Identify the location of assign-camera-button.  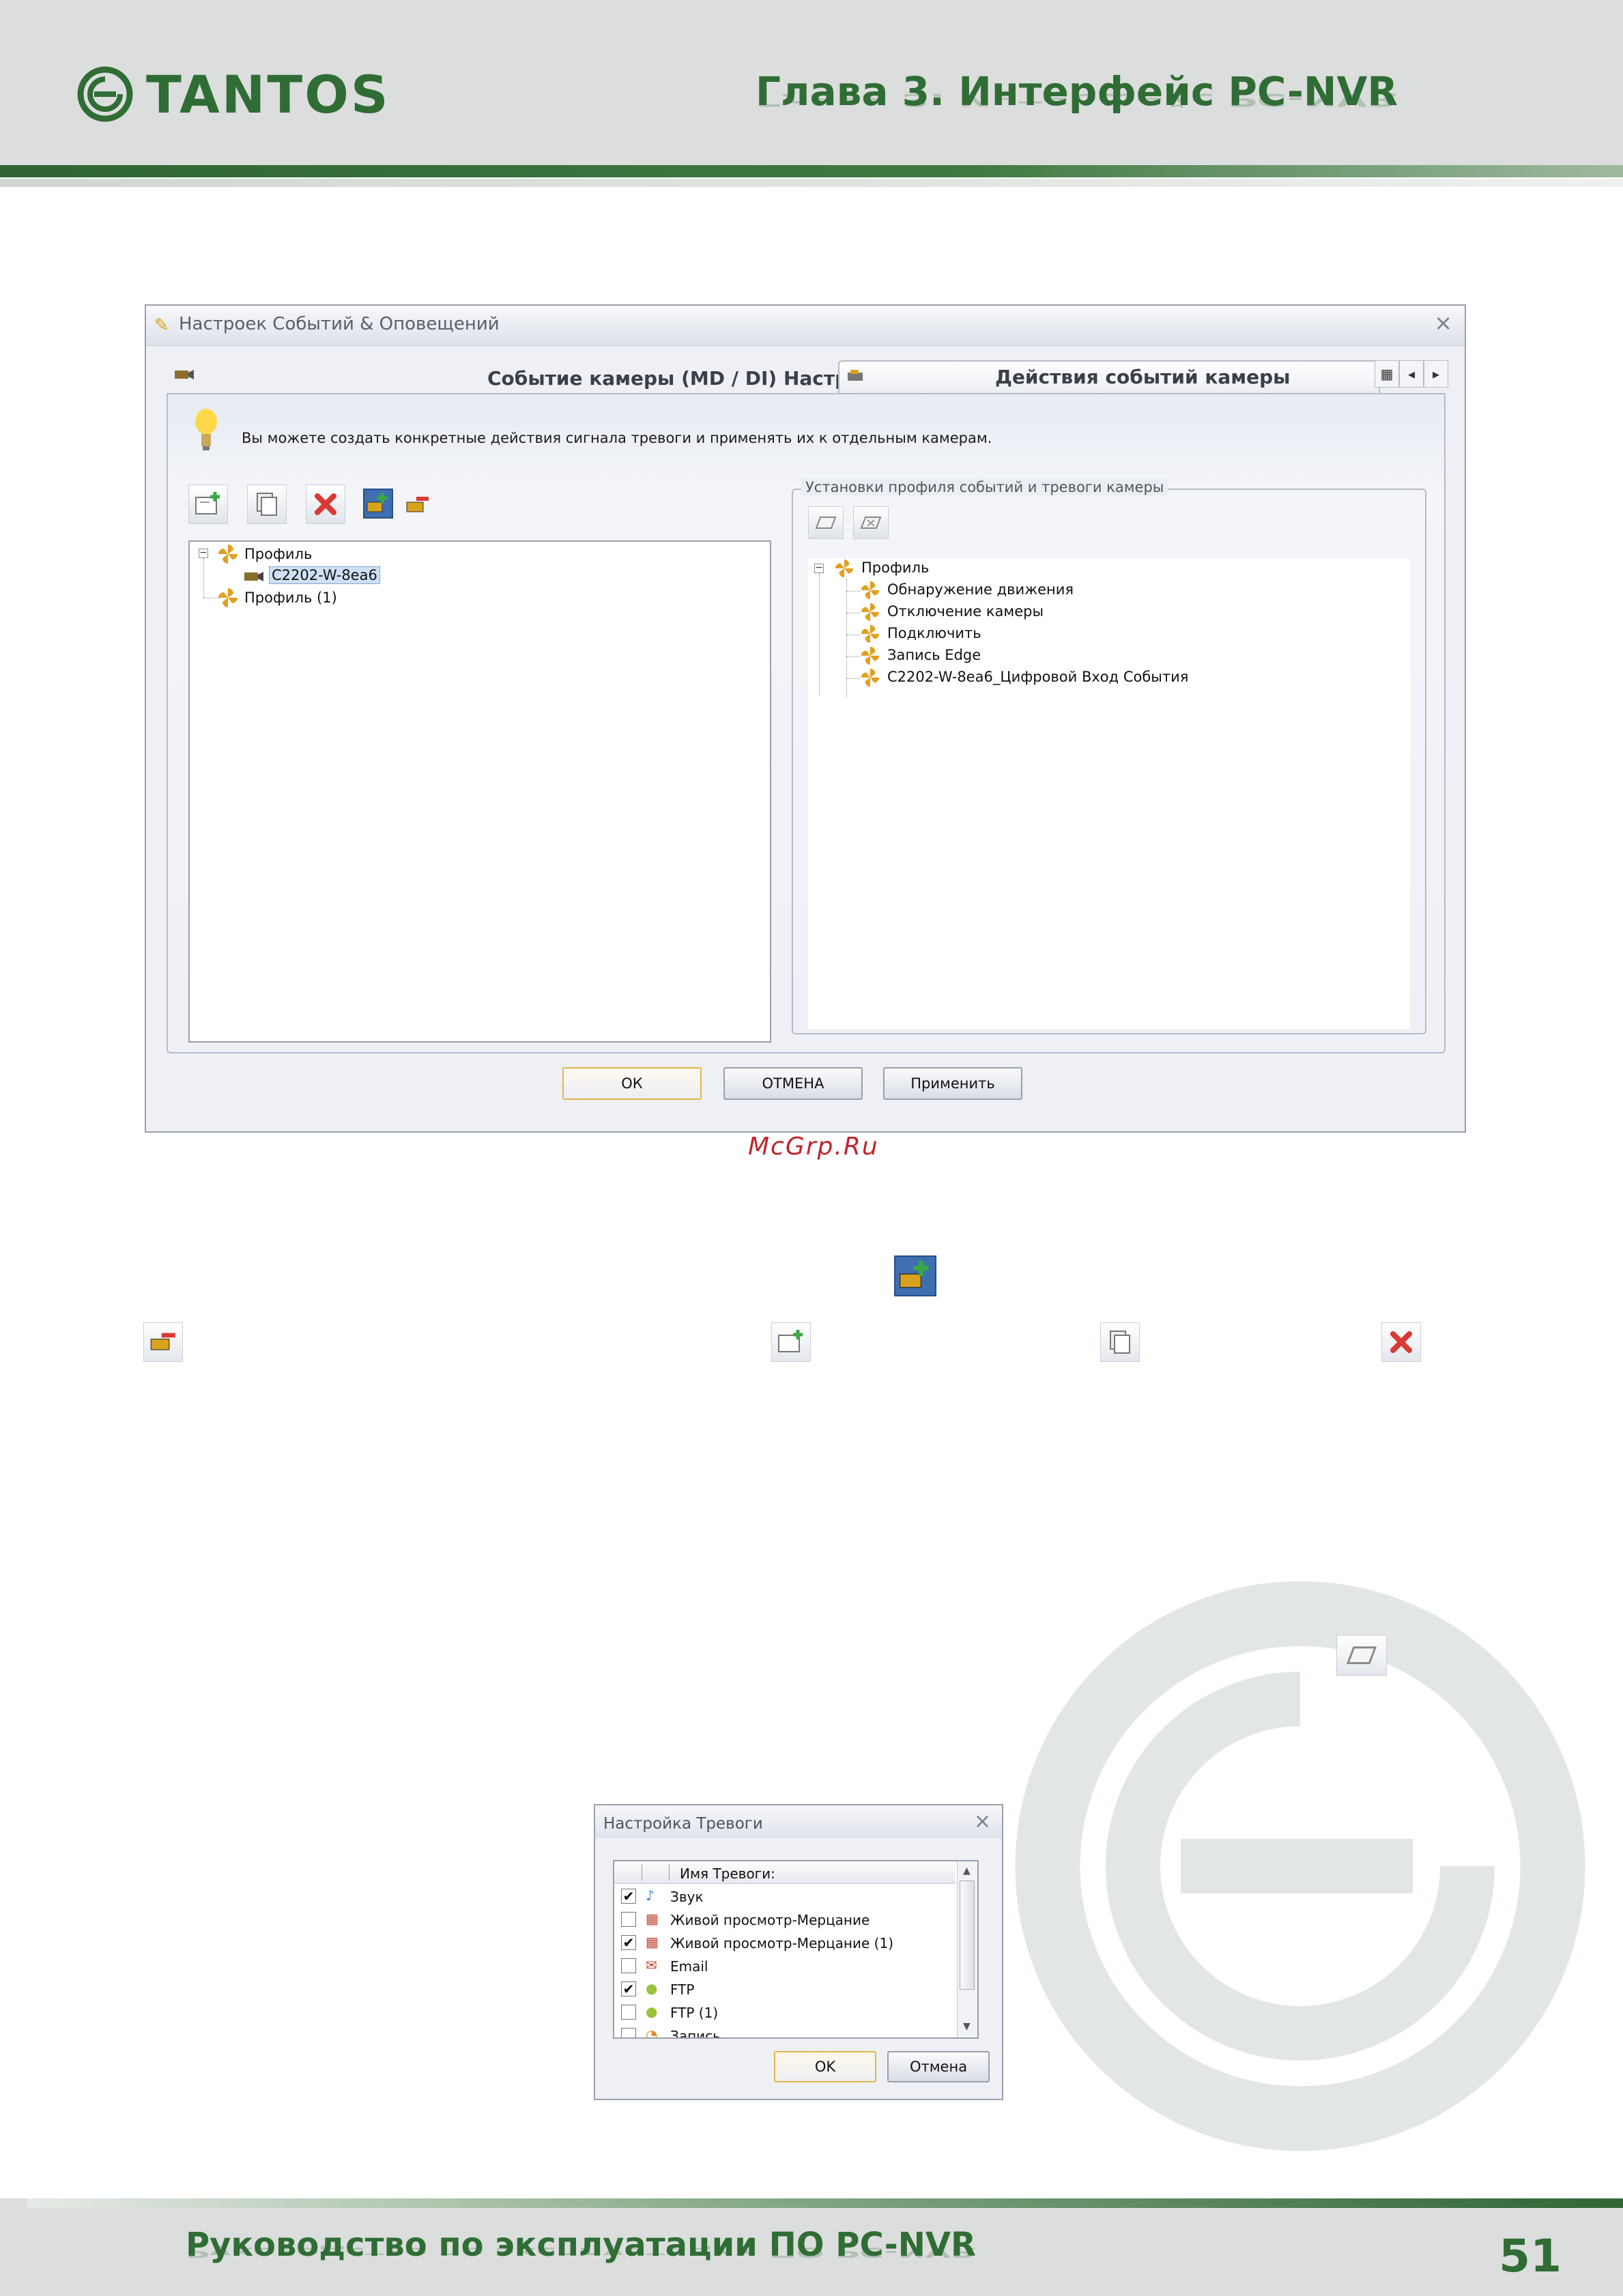
(378, 504).